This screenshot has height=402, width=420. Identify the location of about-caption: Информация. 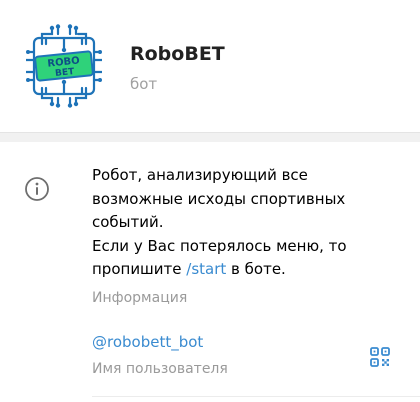
(140, 298).